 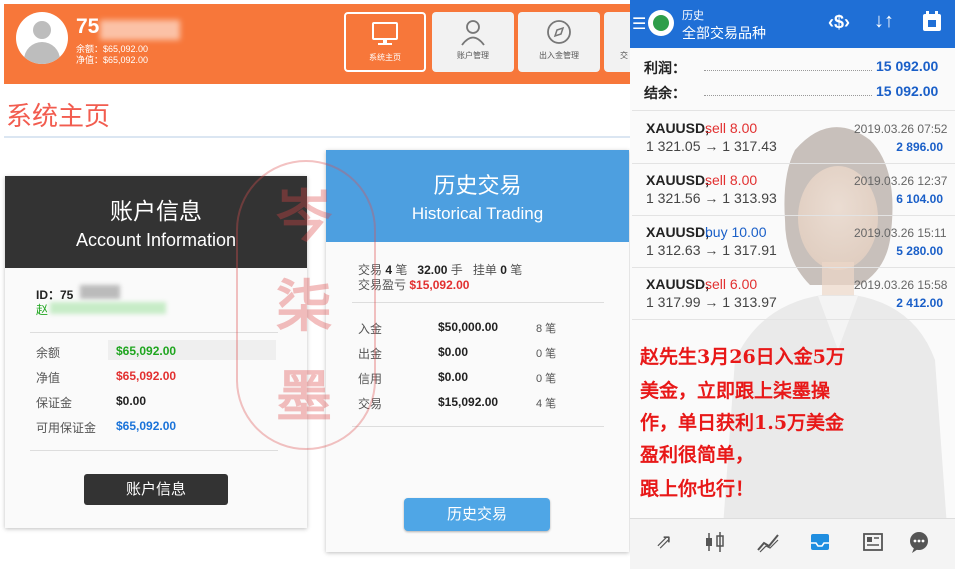 What do you see at coordinates (146, 351) in the screenshot?
I see `balance-value: $65,092.00` at bounding box center [146, 351].